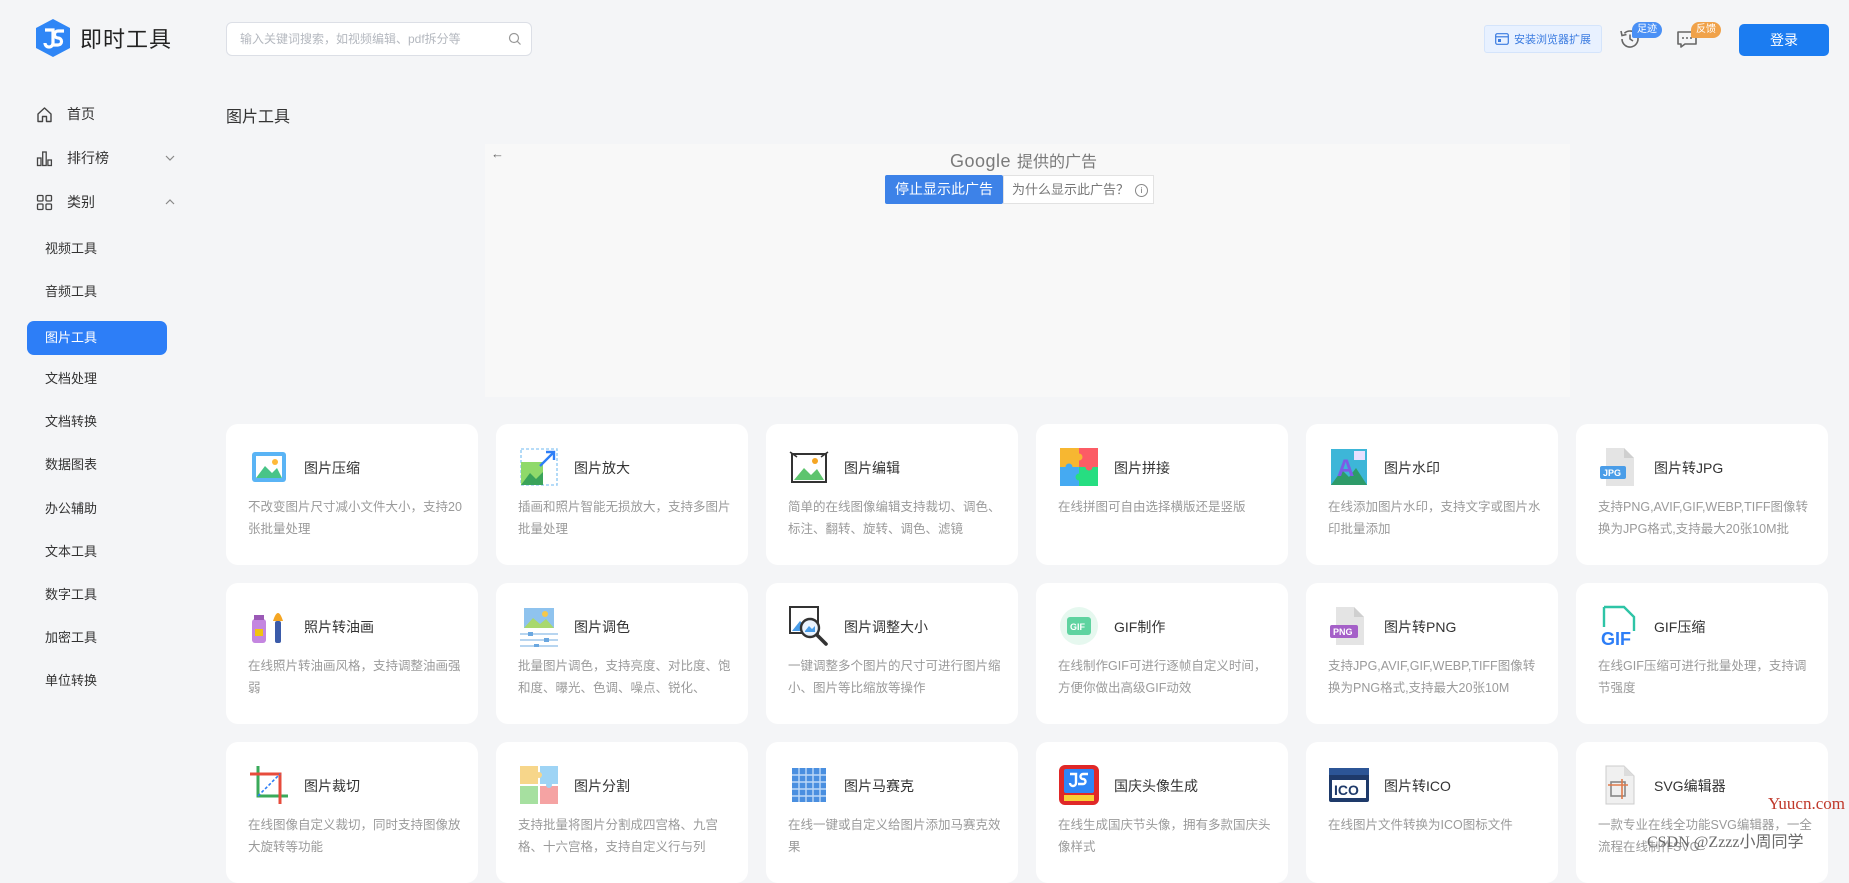  What do you see at coordinates (892, 812) in the screenshot?
I see `tool-card: 图片马赛克 在线一键或自定义给图片添加马赛克效果` at bounding box center [892, 812].